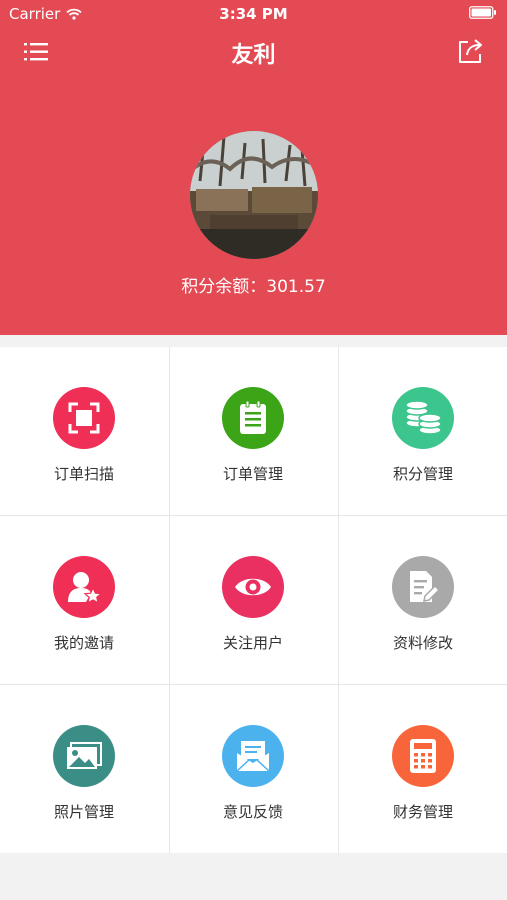  What do you see at coordinates (482, 12) in the screenshot?
I see `battery-icon` at bounding box center [482, 12].